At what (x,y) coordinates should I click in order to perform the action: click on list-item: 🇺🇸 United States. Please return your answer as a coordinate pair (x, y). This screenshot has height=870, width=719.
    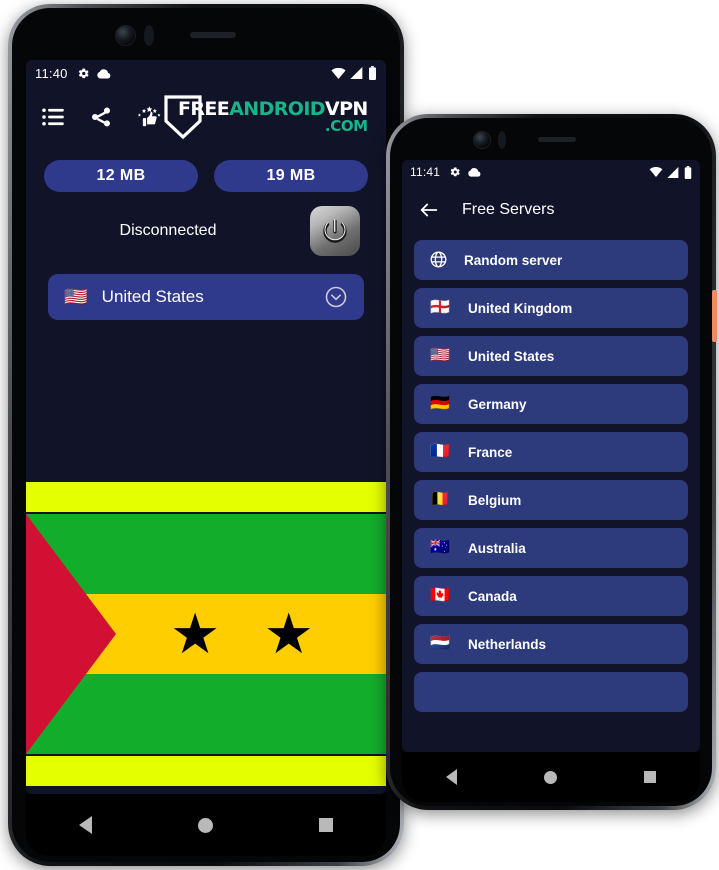
    Looking at the image, I should click on (551, 356).